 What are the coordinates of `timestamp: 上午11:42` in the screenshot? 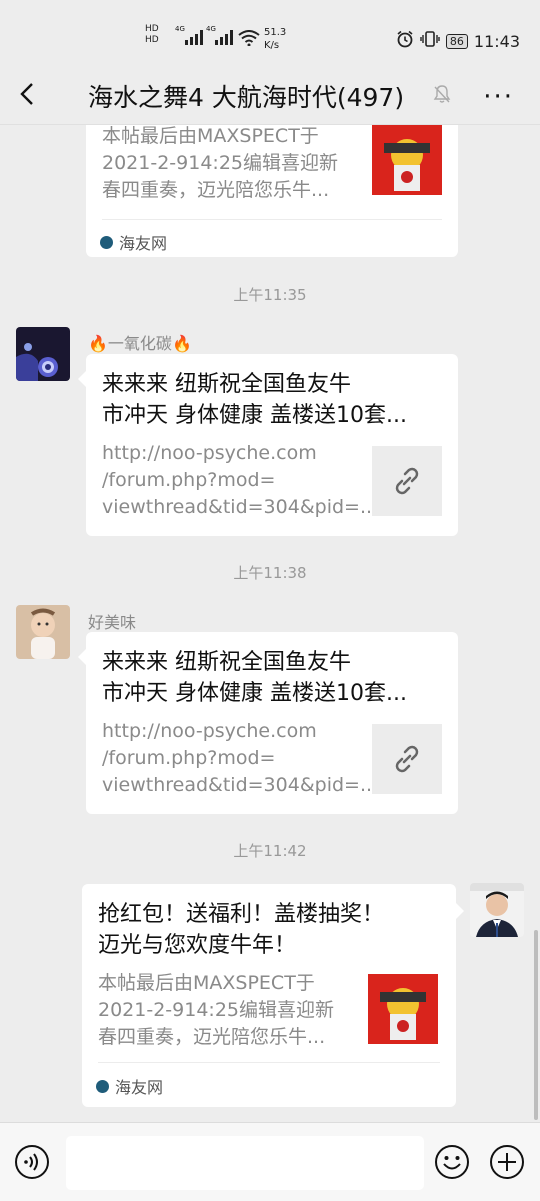 It's located at (270, 851).